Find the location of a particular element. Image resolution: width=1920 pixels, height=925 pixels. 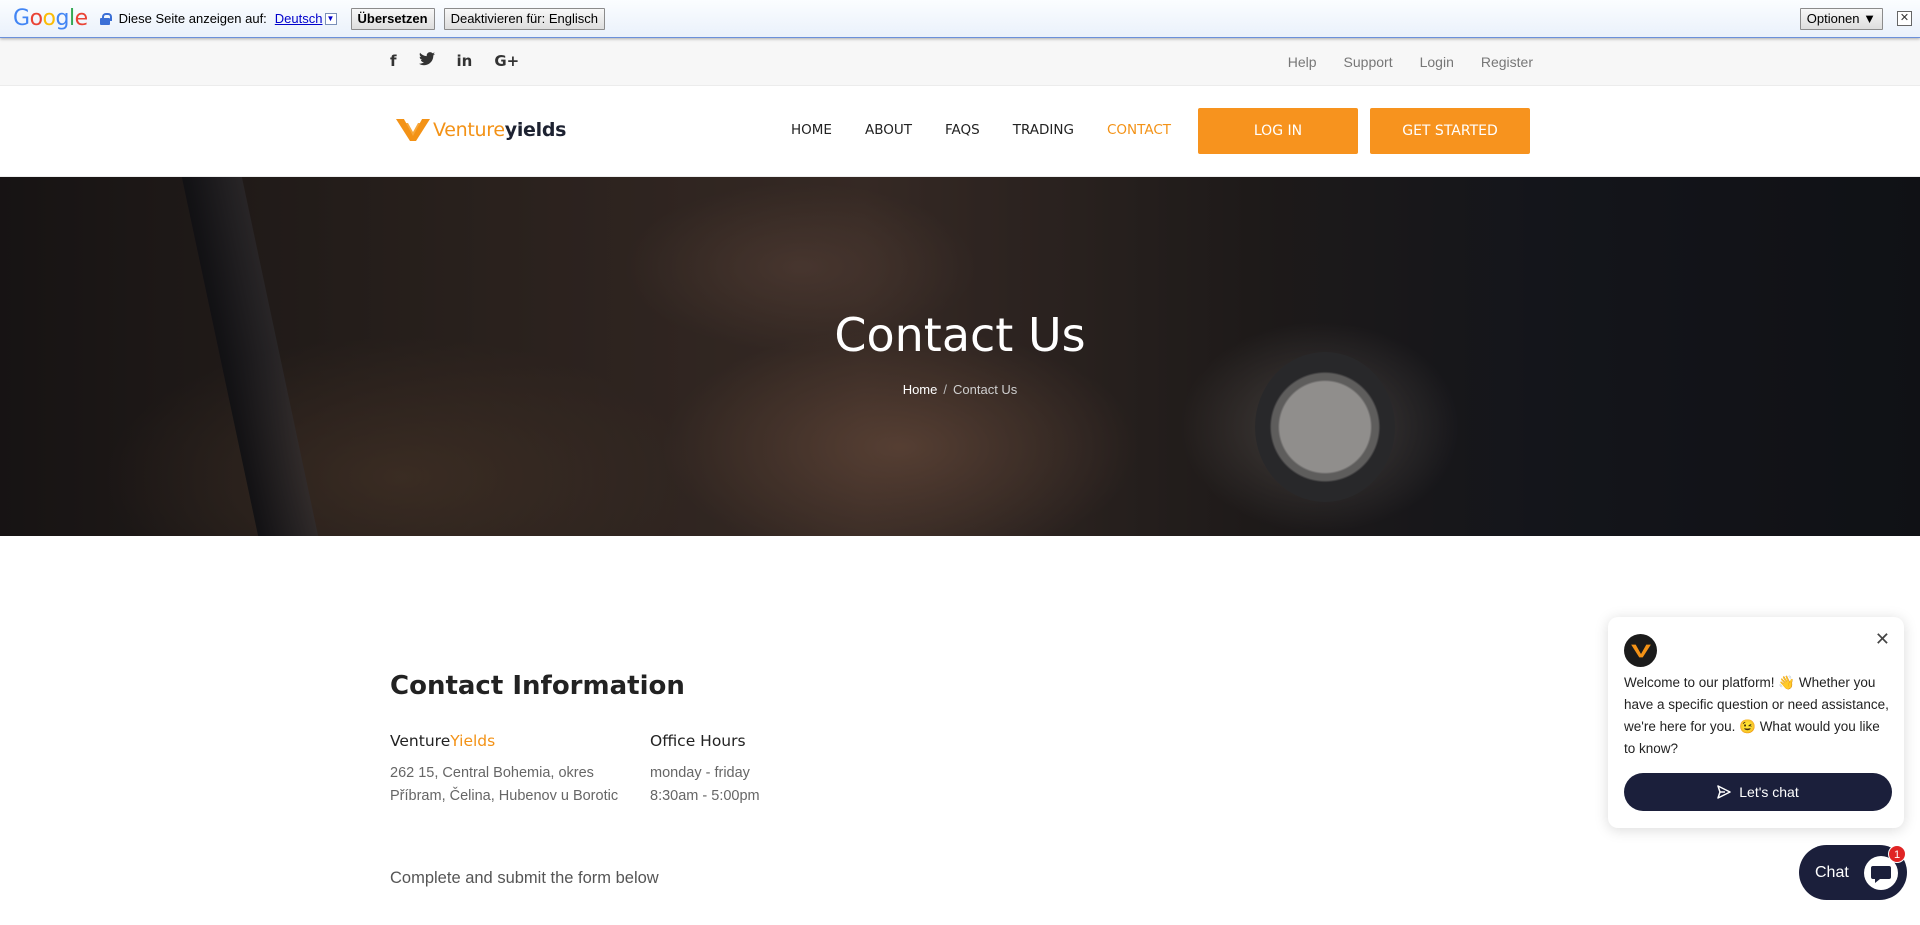

register-link: Register is located at coordinates (1507, 62).